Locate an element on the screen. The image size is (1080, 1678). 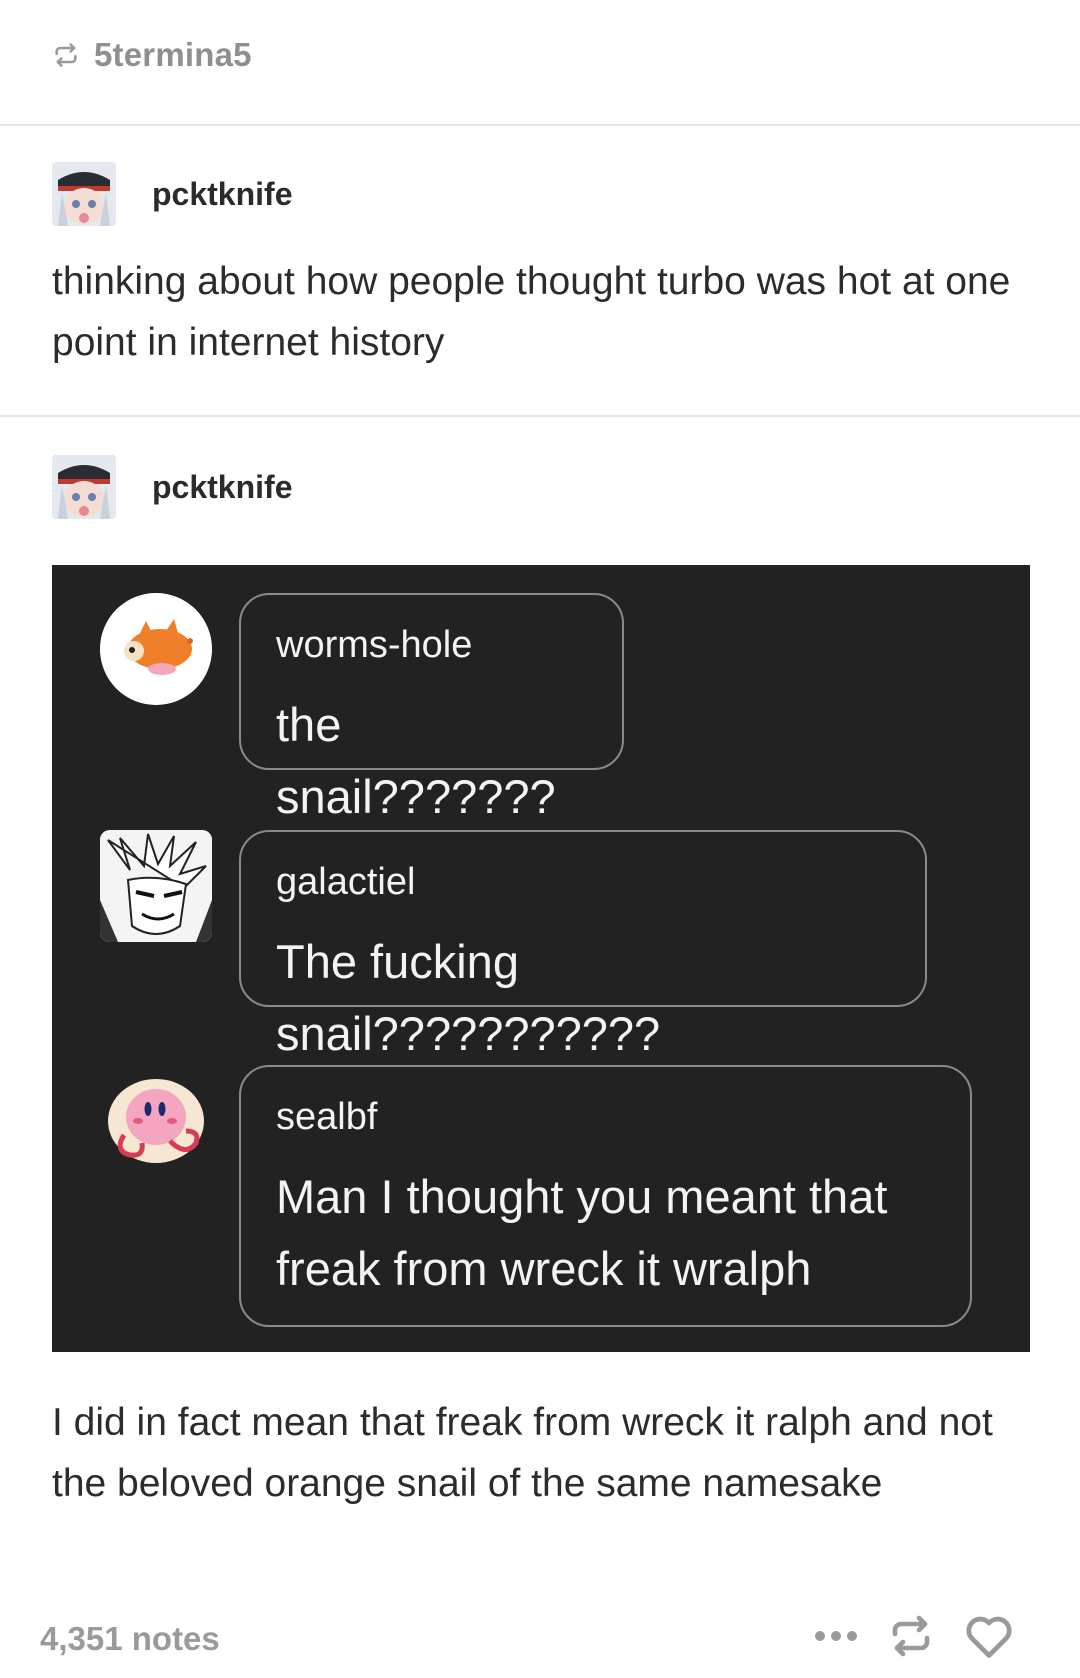
more-icon is located at coordinates (836, 1636).